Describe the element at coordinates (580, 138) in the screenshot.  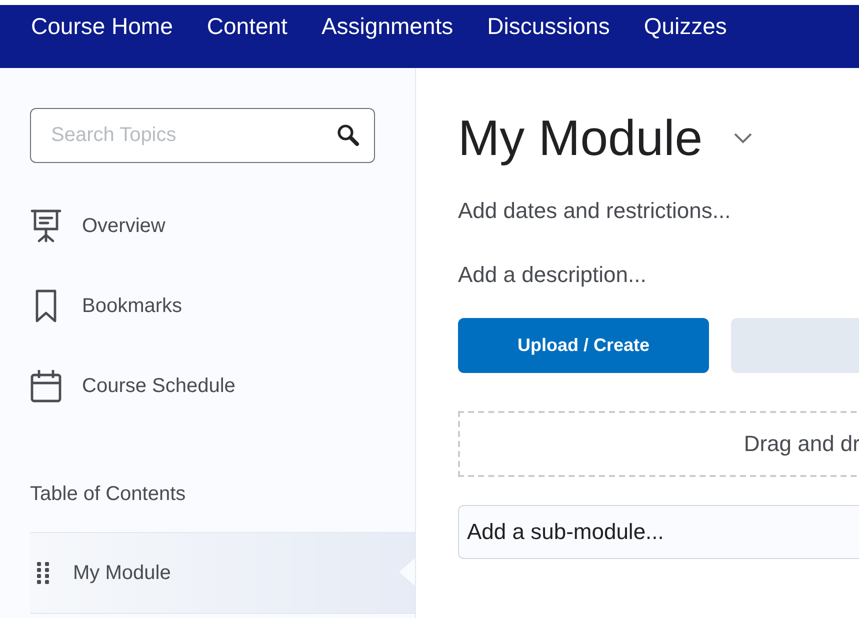
I see `module-title: My Module` at that location.